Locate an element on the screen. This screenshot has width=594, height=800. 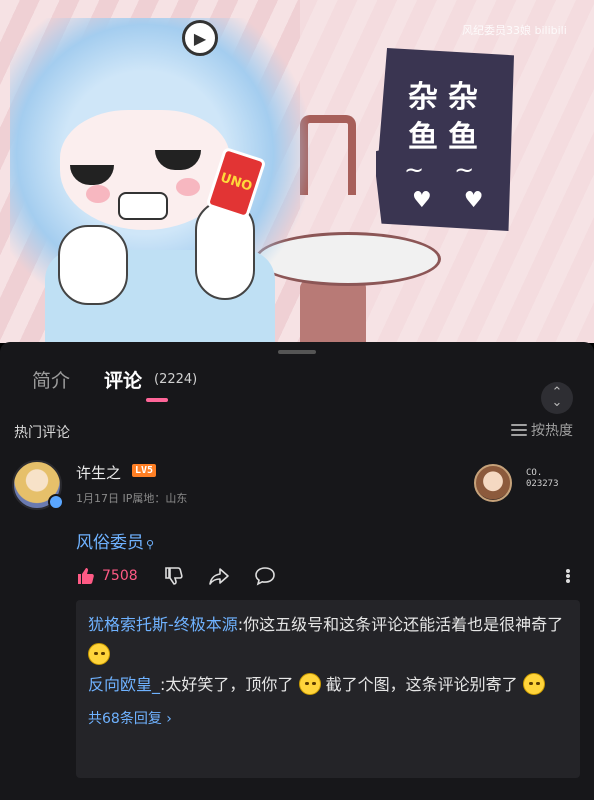
search-icon: ⚲ is located at coordinates (150, 544).